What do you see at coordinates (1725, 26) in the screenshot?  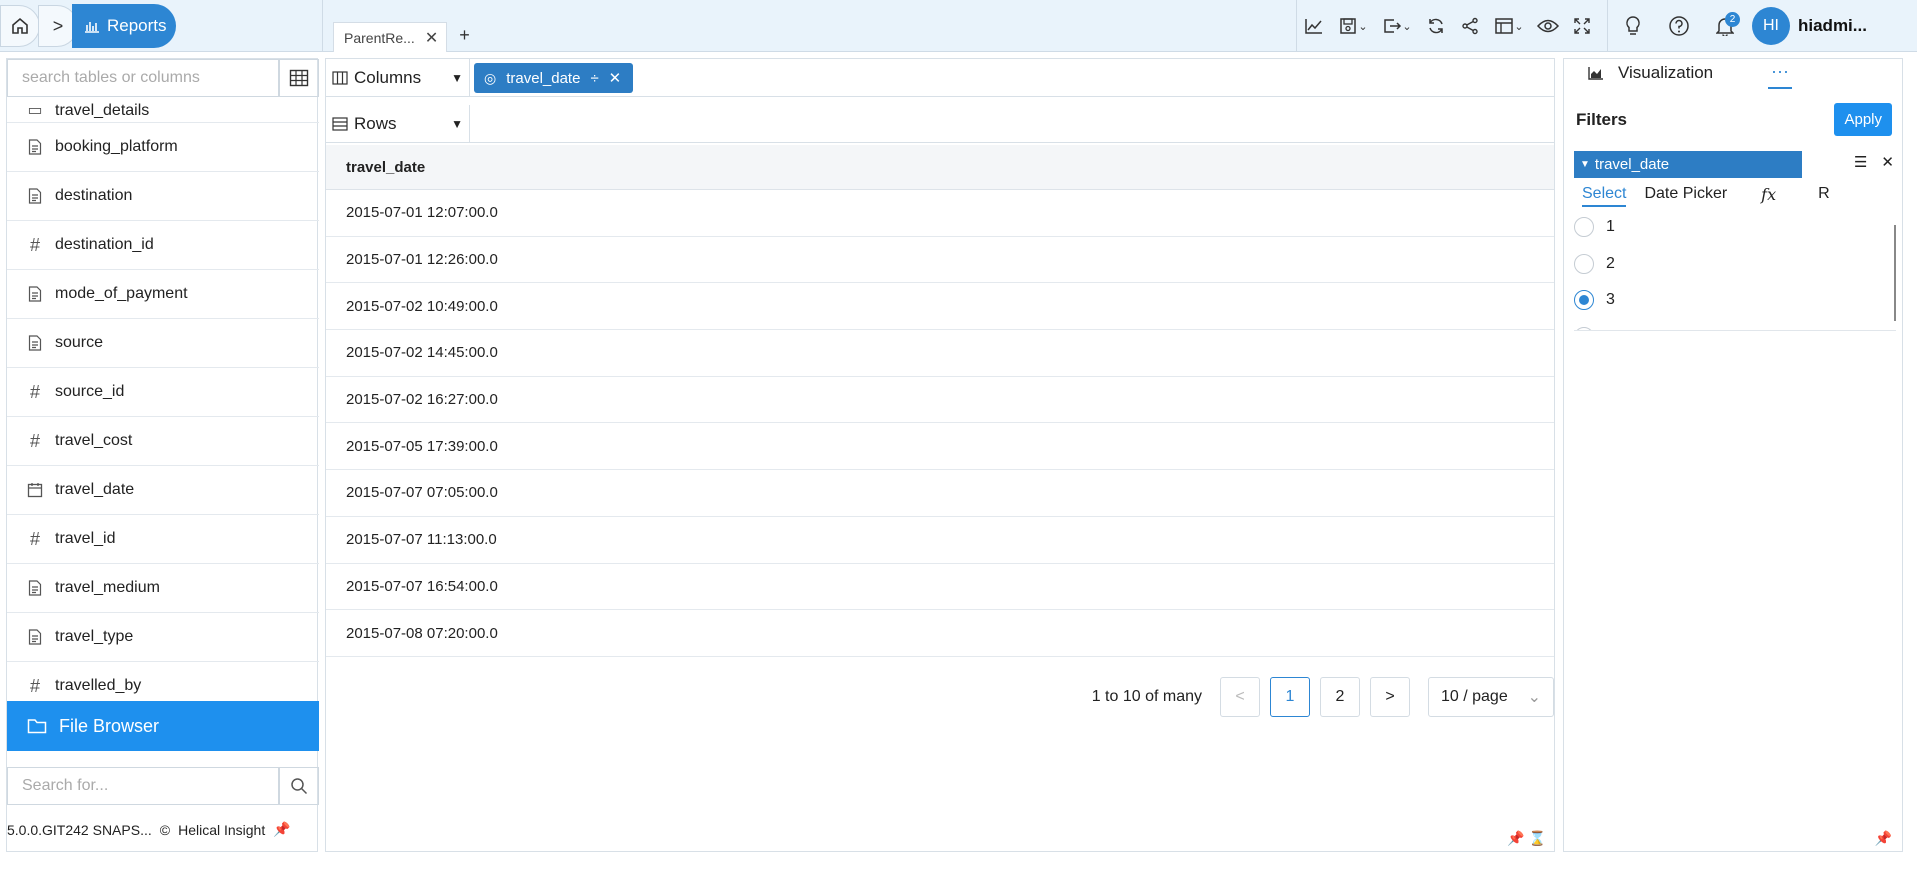 I see `bell-icon: 2` at bounding box center [1725, 26].